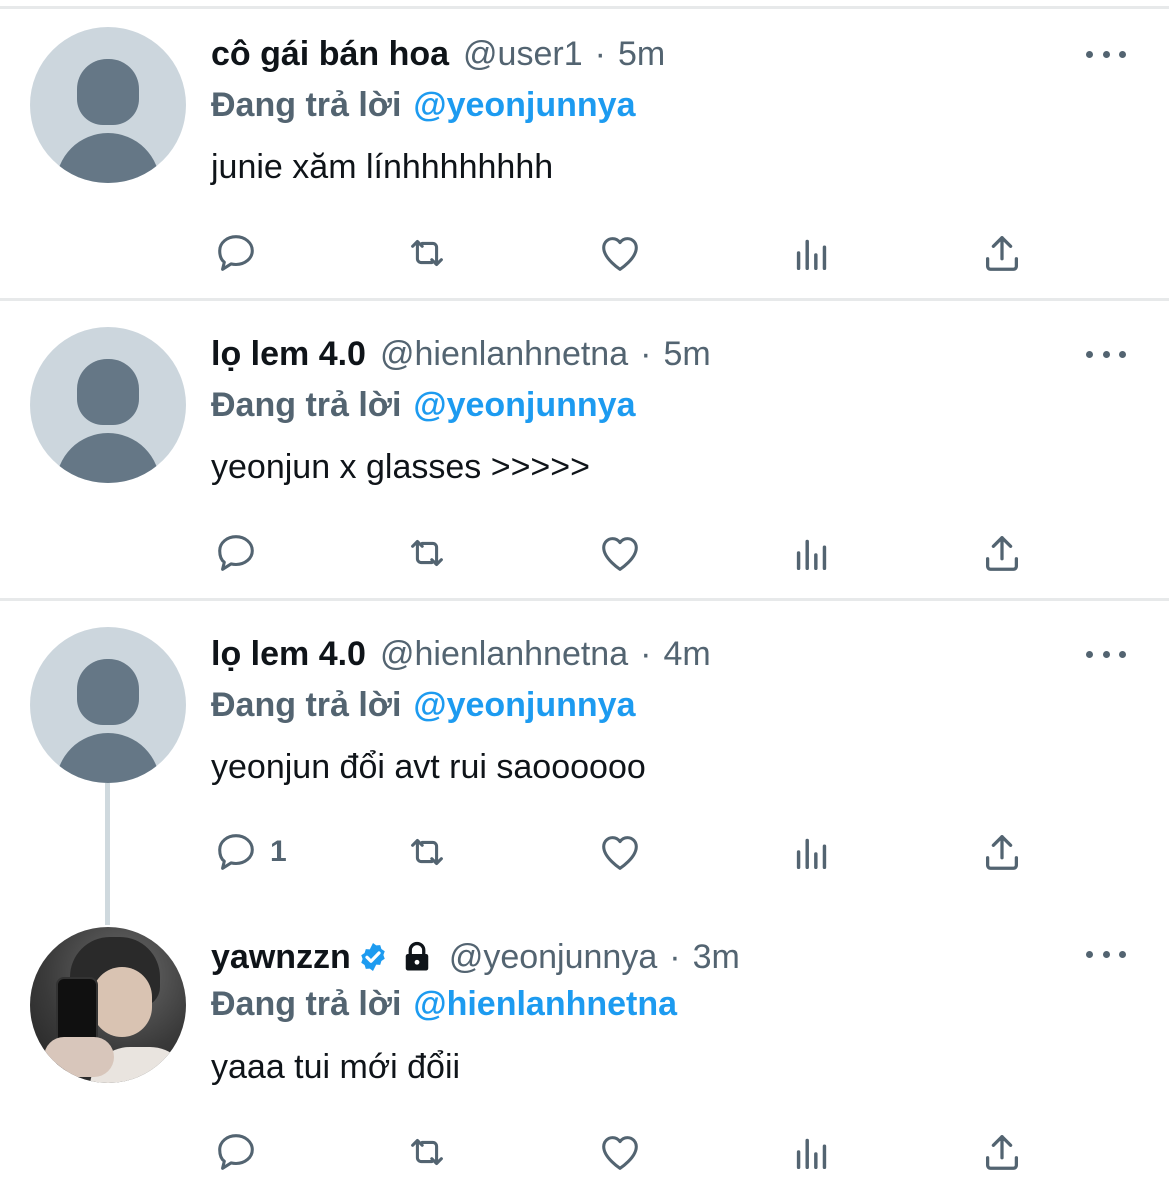 The width and height of the screenshot is (1169, 1200). Describe the element at coordinates (281, 957) in the screenshot. I see `display-name: yawnzzn` at that location.